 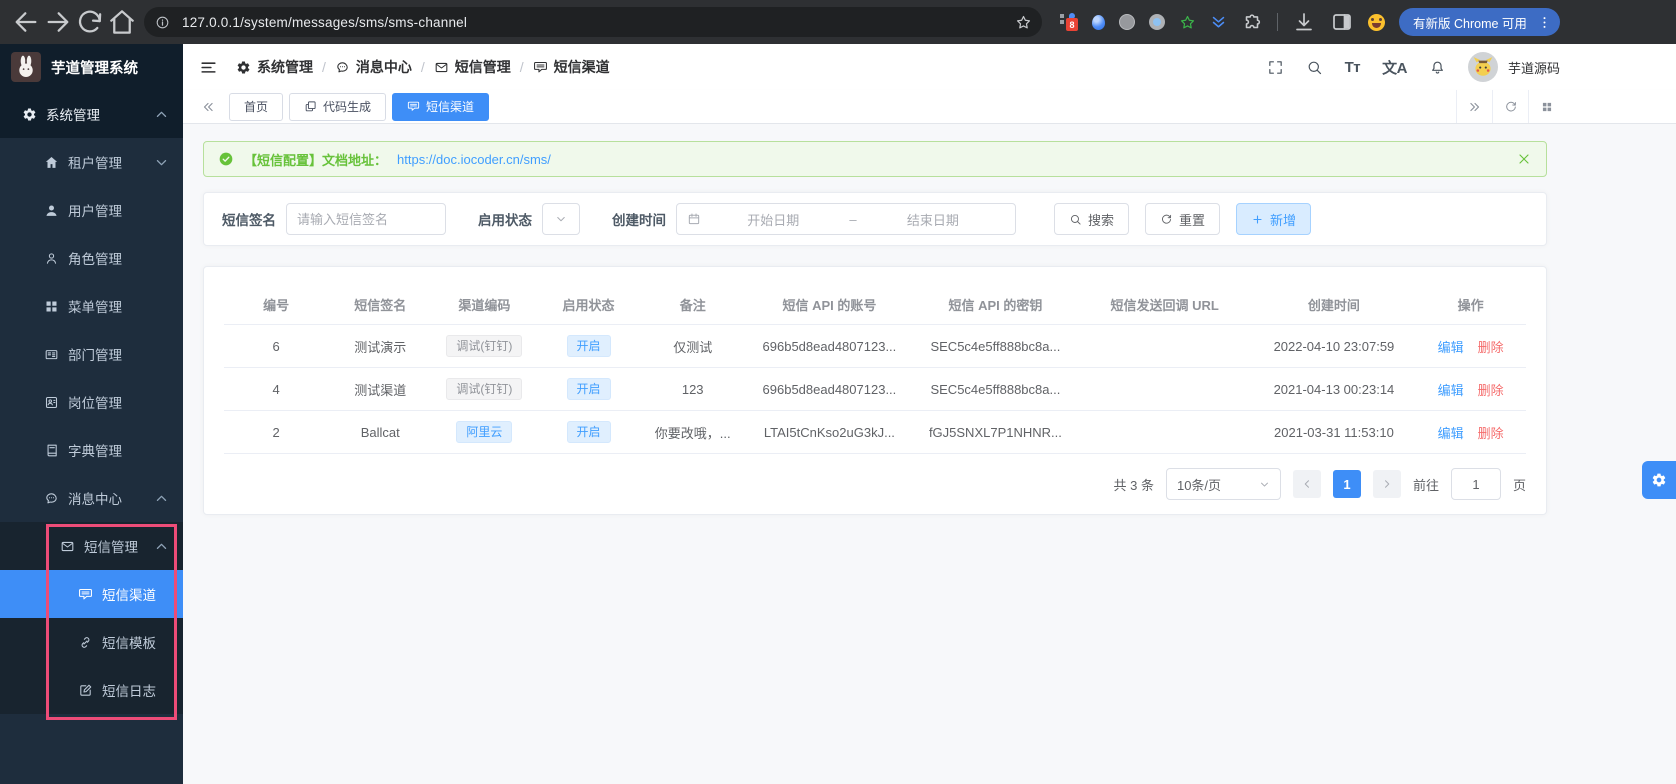 What do you see at coordinates (208, 67) in the screenshot?
I see `hamburger-icon` at bounding box center [208, 67].